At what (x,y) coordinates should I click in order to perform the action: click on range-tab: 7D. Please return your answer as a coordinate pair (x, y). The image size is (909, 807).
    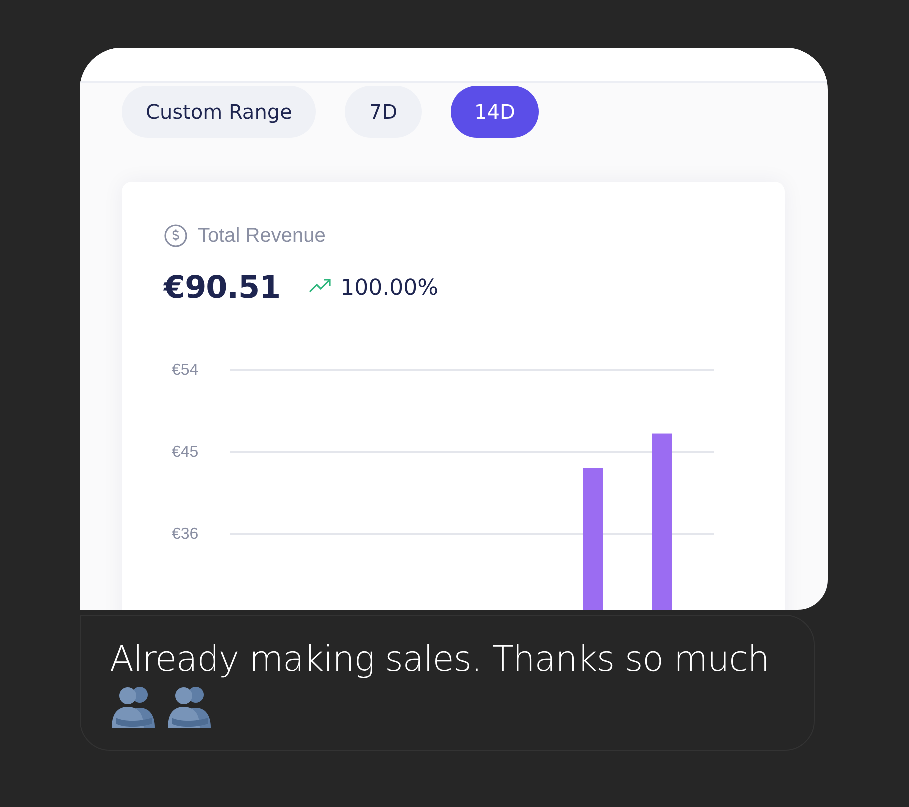
    Looking at the image, I should click on (383, 112).